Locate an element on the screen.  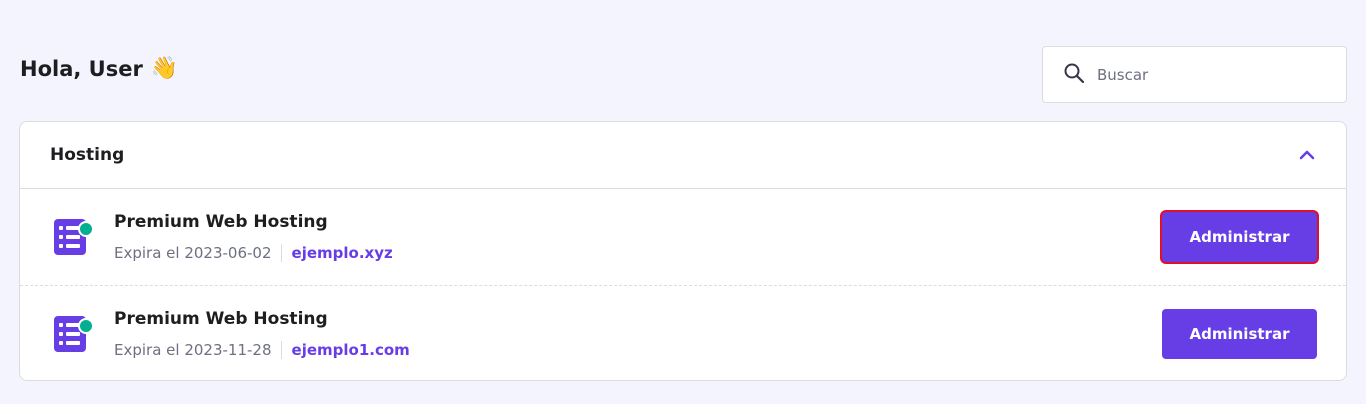
chevron-up-icon is located at coordinates (1307, 155).